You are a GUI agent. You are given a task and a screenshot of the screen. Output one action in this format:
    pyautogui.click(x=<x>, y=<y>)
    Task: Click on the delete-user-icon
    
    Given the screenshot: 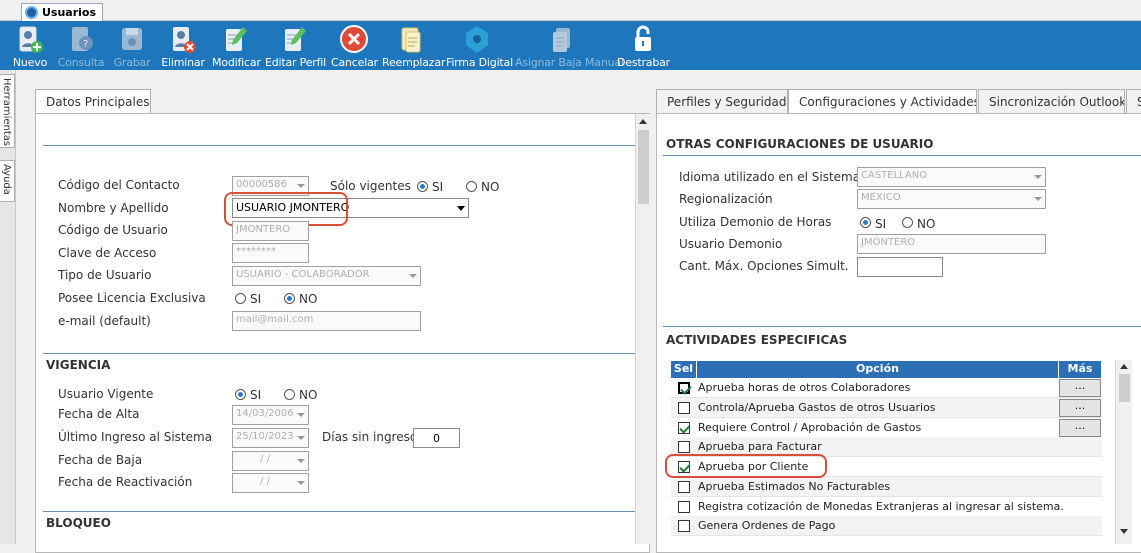 What is the action you would take?
    pyautogui.click(x=184, y=40)
    